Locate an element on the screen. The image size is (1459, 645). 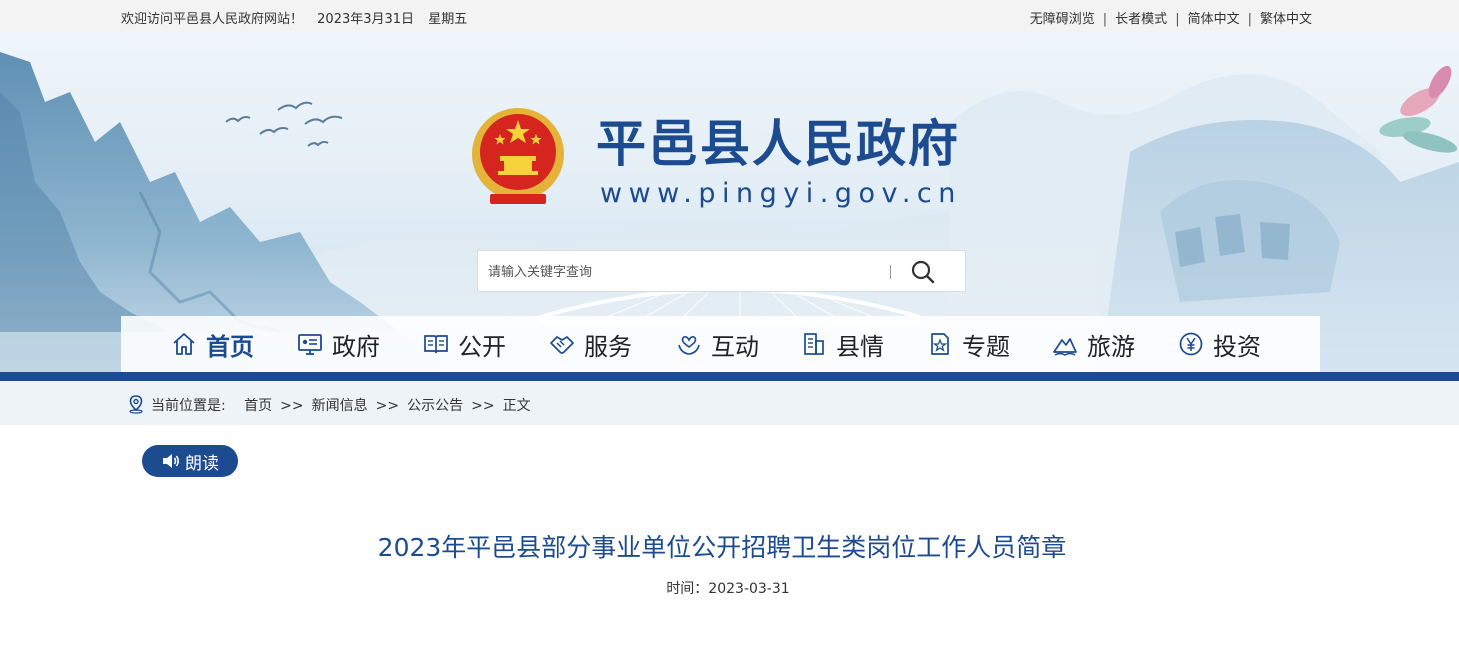
accessibility-link: 无障碍浏览 is located at coordinates (1062, 19).